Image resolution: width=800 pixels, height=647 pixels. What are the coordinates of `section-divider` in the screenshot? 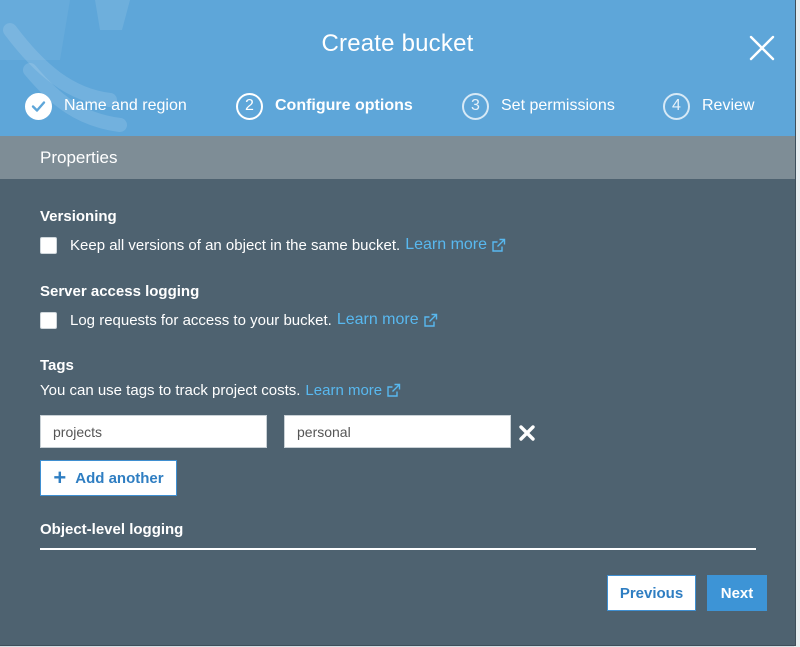 It's located at (398, 549).